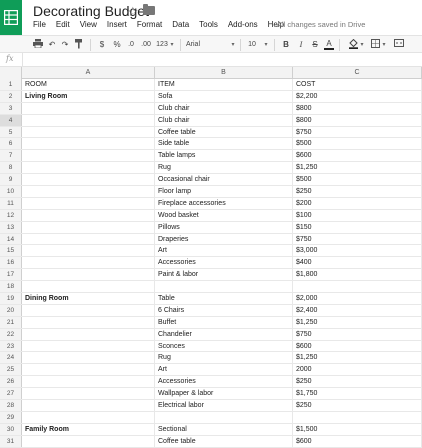 This screenshot has width=422, height=448. I want to click on folder-icon, so click(149, 9).